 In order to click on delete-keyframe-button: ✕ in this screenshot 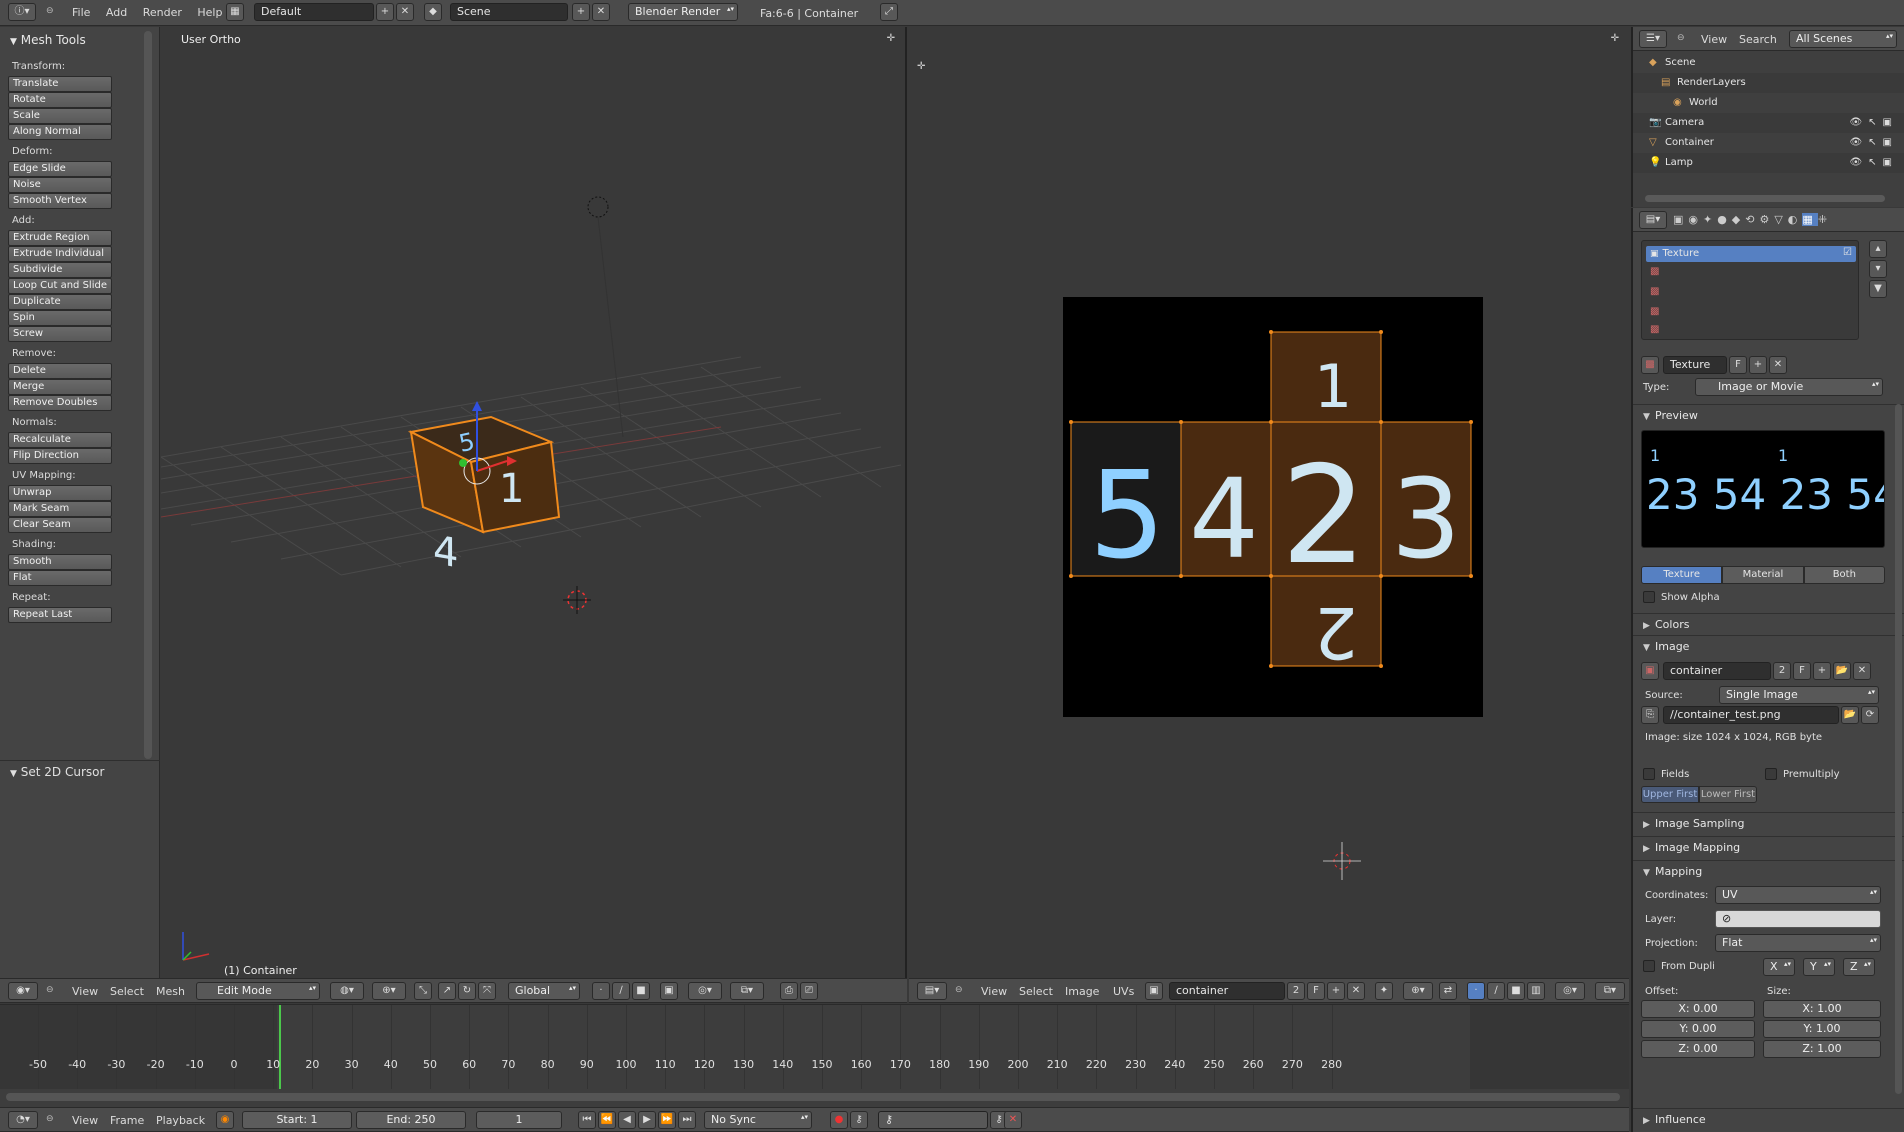, I will do `click(1013, 1120)`.